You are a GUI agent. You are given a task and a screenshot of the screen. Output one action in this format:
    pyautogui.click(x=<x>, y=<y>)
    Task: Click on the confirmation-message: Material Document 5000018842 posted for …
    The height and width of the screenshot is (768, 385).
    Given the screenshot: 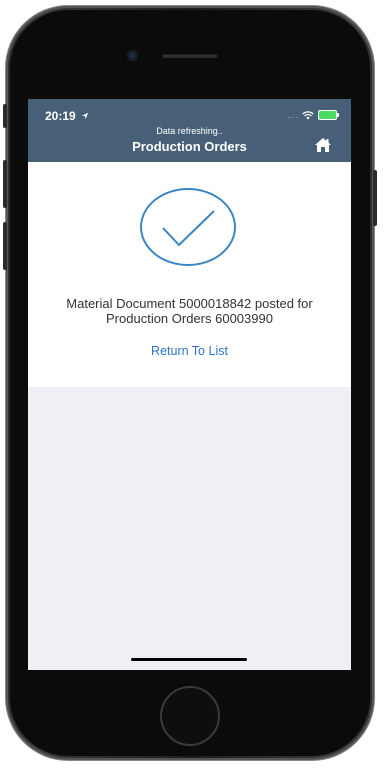 What is the action you would take?
    pyautogui.click(x=189, y=311)
    